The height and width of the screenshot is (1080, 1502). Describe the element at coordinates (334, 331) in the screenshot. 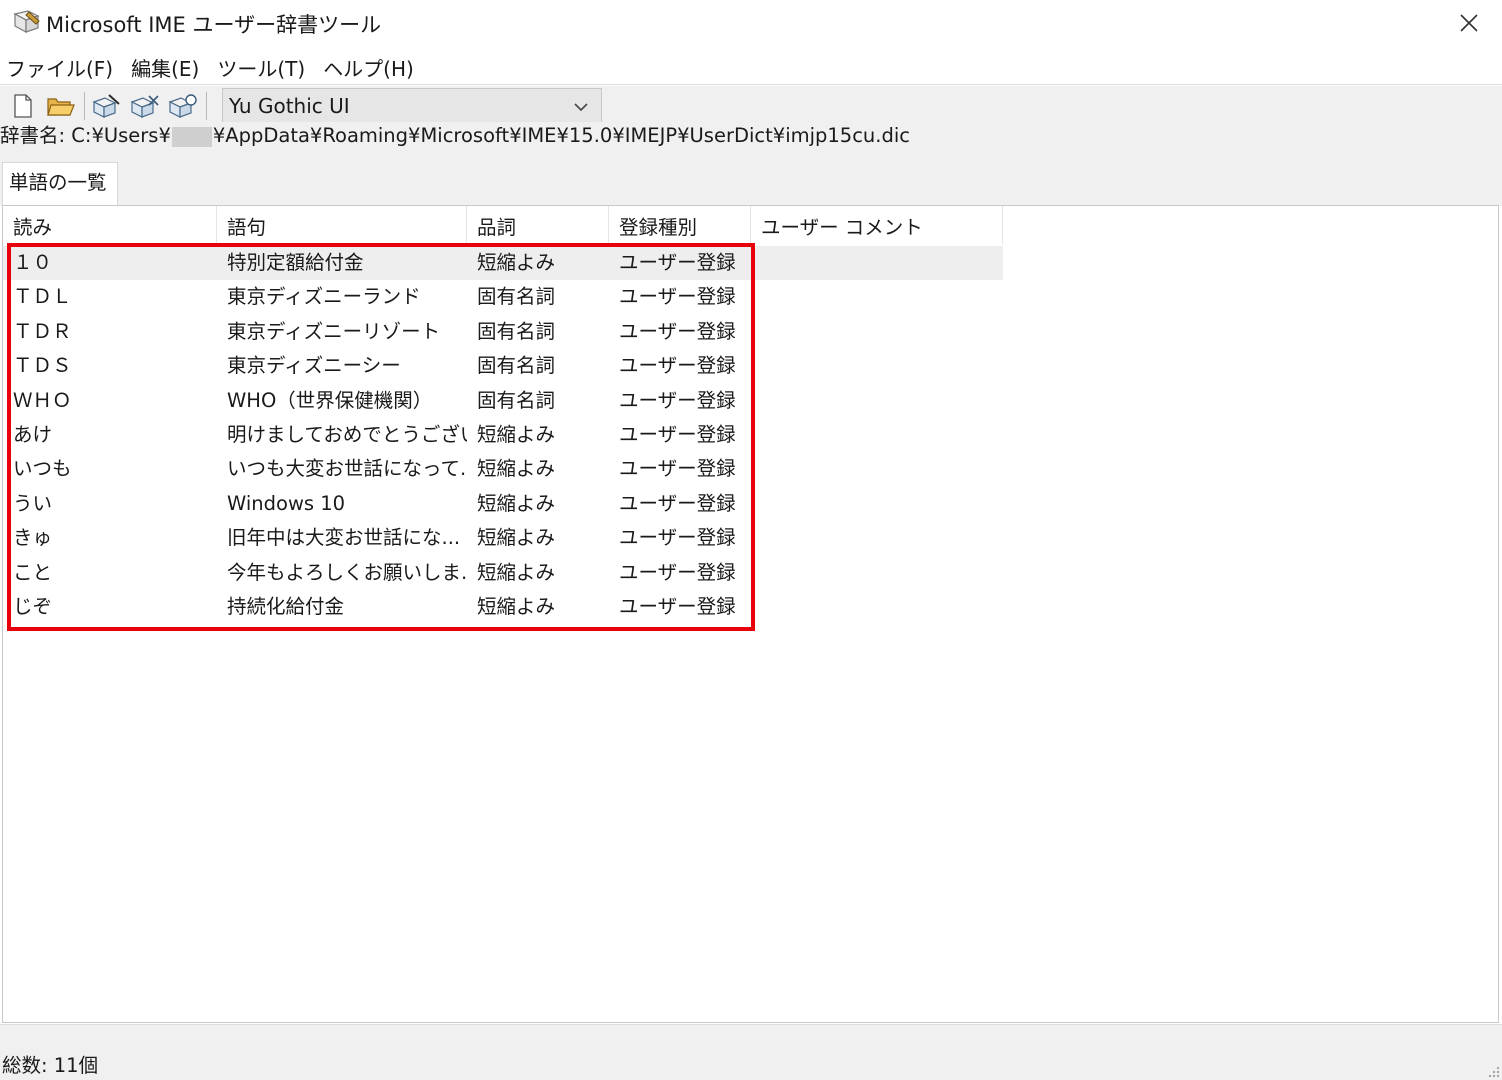

I see `cell-goku: 東京ディズニーリゾート` at that location.